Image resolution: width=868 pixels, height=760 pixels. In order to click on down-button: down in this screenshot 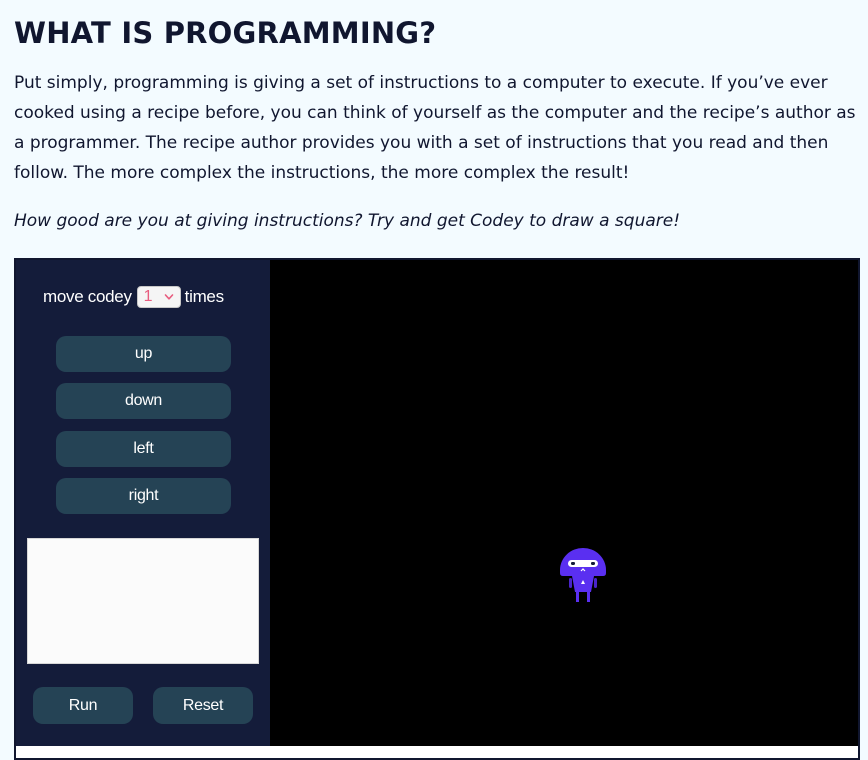, I will do `click(143, 401)`.